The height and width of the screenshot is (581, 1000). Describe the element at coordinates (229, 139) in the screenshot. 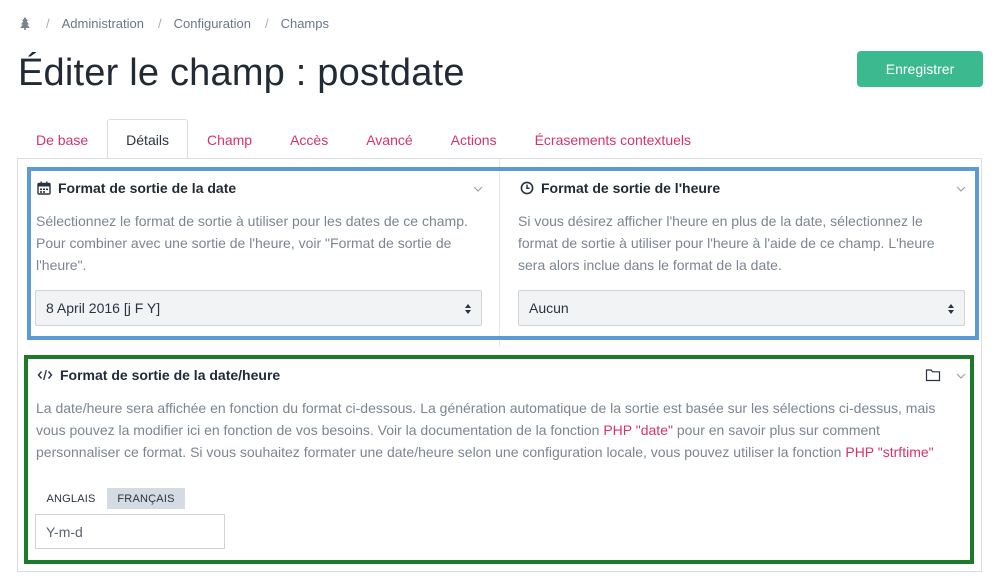

I see `tab-champ: Champ` at that location.